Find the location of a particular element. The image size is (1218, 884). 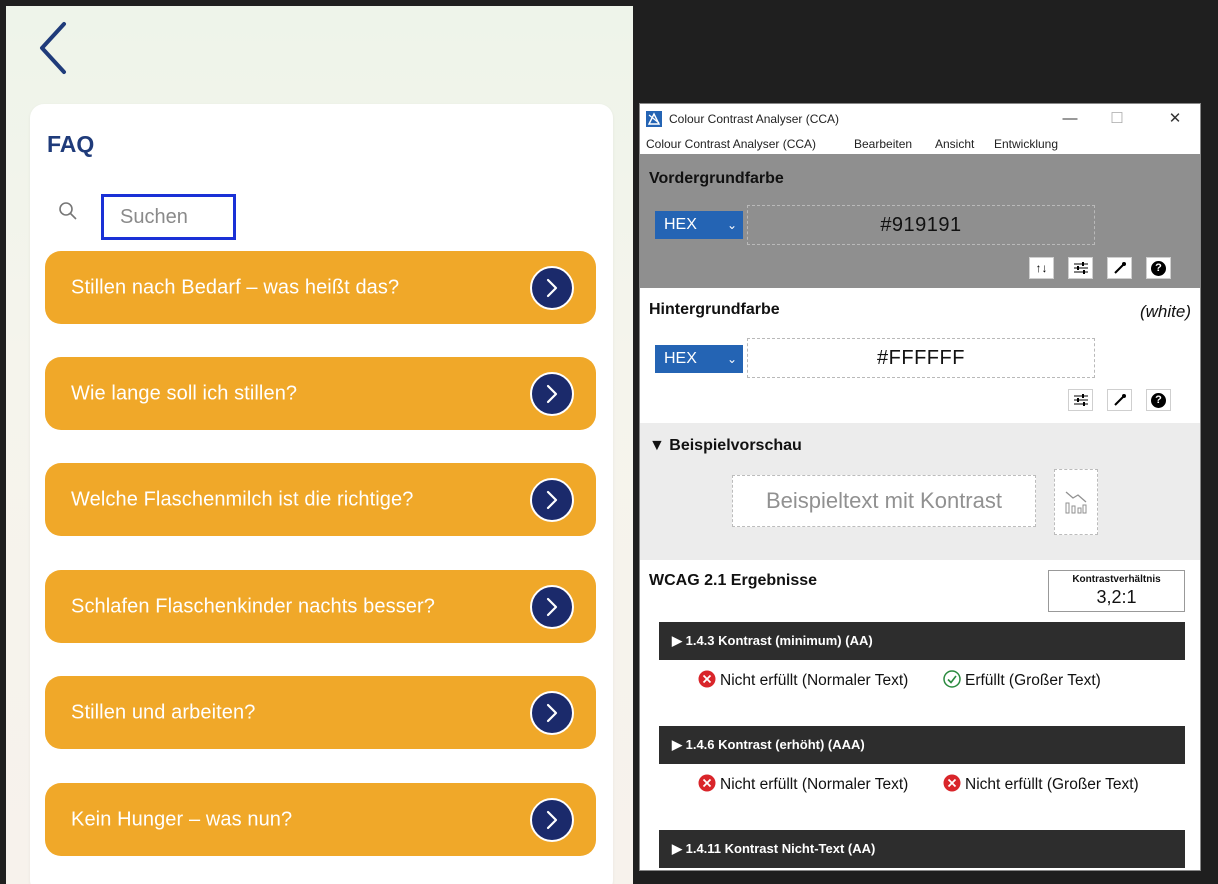

faq-item: Welche Flaschenmilch ist die richtige? is located at coordinates (320, 499).